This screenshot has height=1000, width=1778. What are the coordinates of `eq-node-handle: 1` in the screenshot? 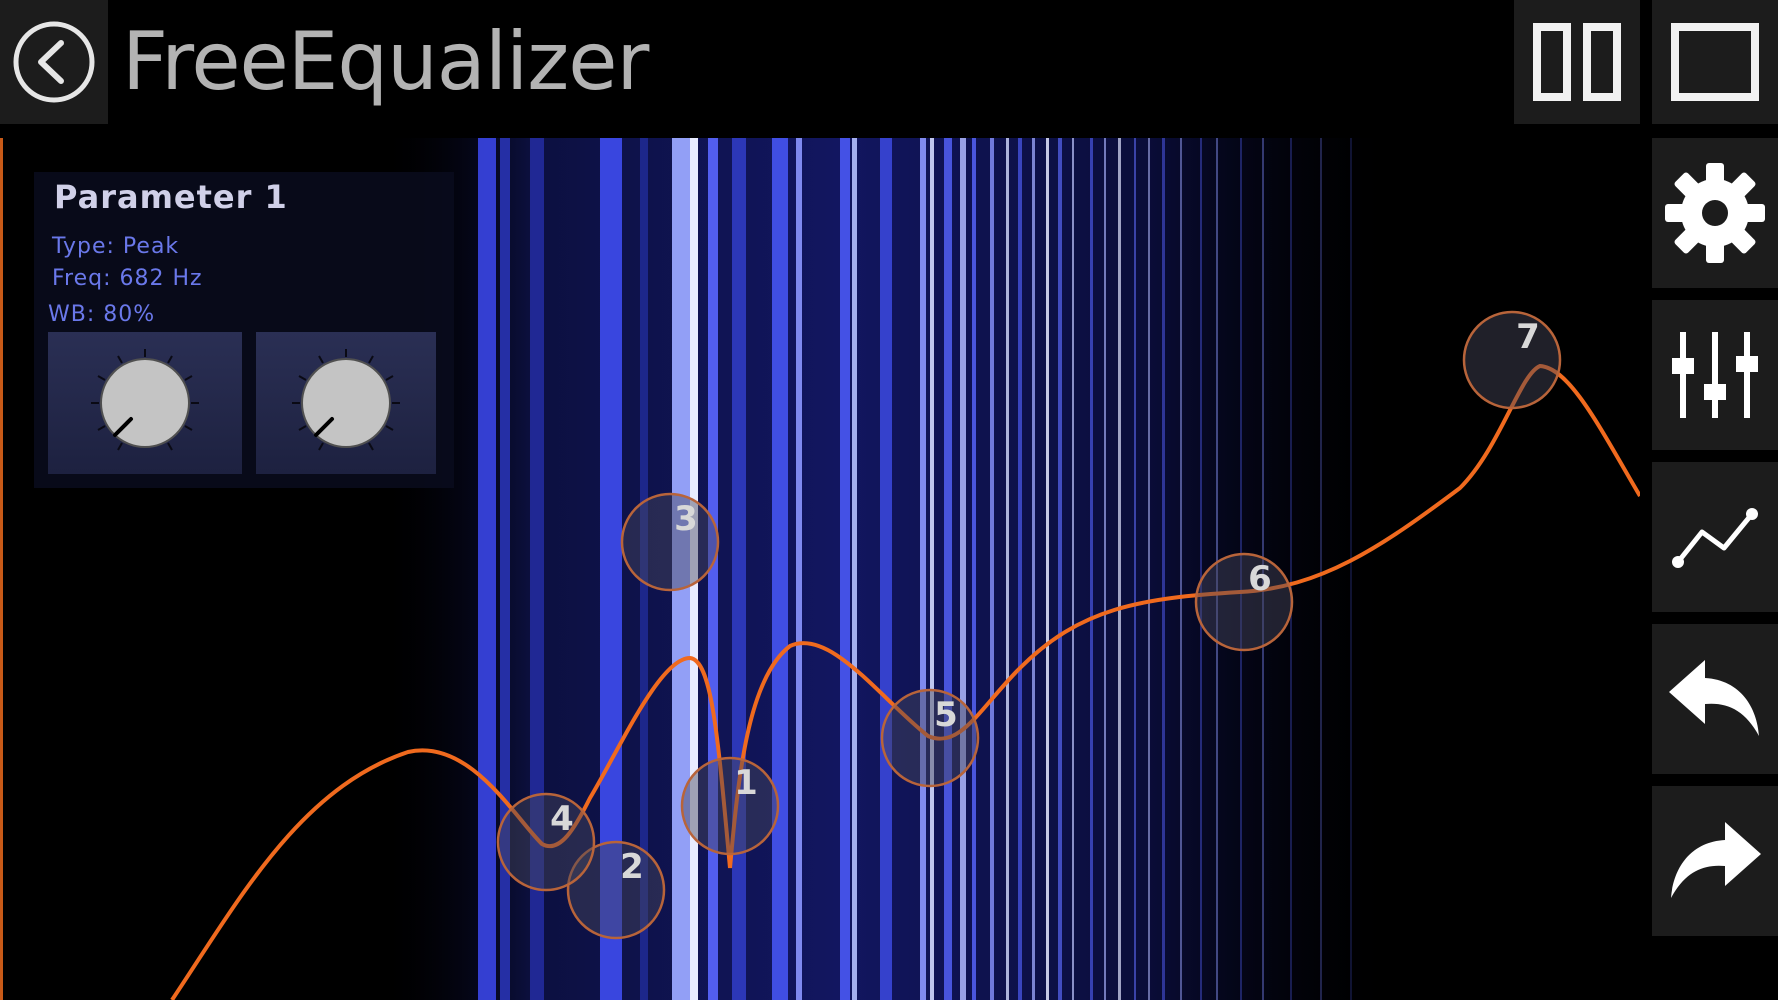 It's located at (730, 806).